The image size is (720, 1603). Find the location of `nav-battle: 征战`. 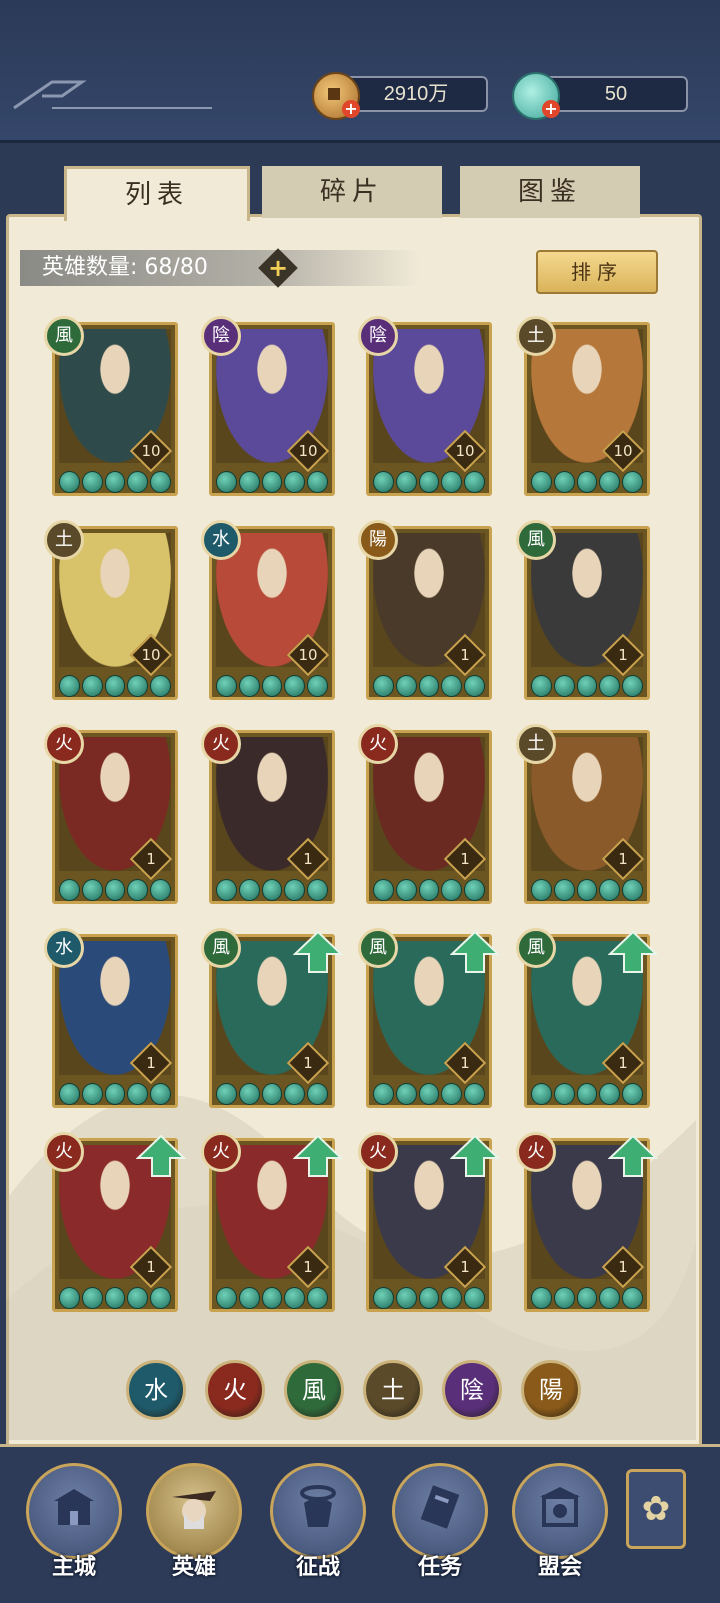

nav-battle: 征战 is located at coordinates (318, 1523).